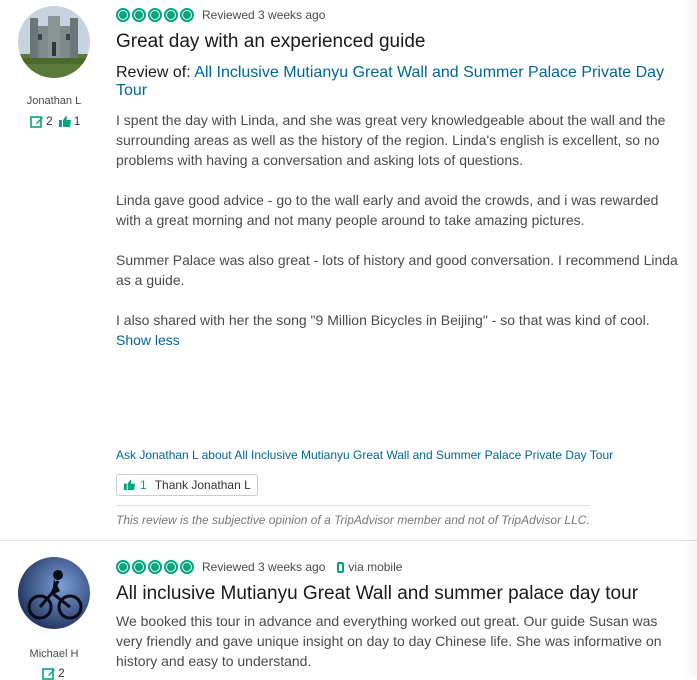 Image resolution: width=697 pixels, height=680 pixels. Describe the element at coordinates (375, 567) in the screenshot. I see `via-mobile-label: via mobile` at that location.